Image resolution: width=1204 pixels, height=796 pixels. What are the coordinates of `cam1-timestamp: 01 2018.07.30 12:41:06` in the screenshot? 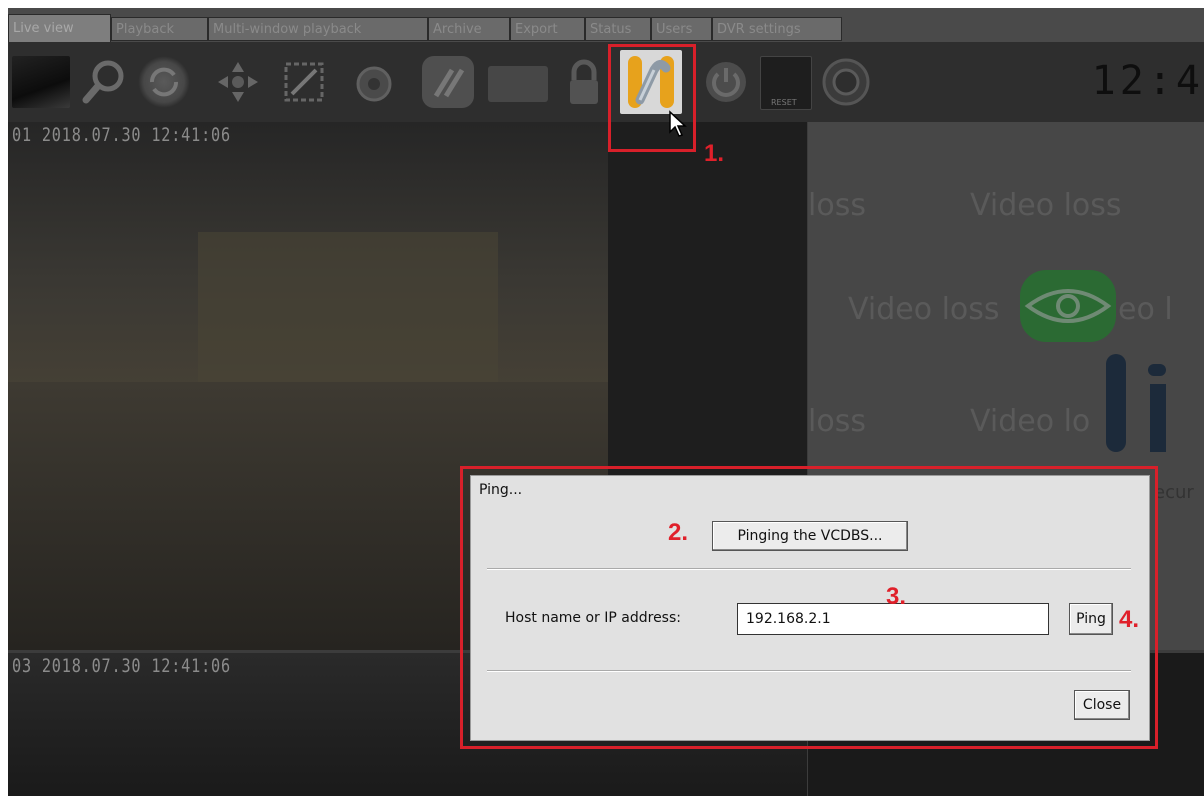 It's located at (121, 135).